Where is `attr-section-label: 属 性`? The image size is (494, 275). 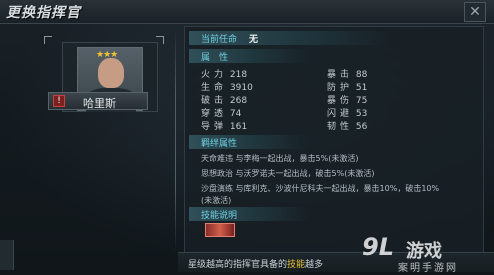 attr-section-label: 属 性 is located at coordinates (215, 58).